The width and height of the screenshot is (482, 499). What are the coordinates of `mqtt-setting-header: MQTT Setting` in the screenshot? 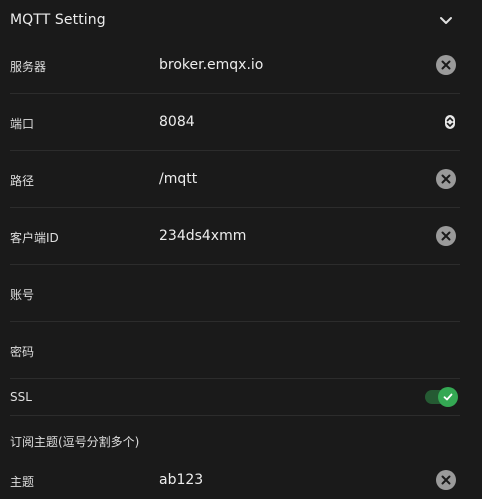 It's located at (241, 21).